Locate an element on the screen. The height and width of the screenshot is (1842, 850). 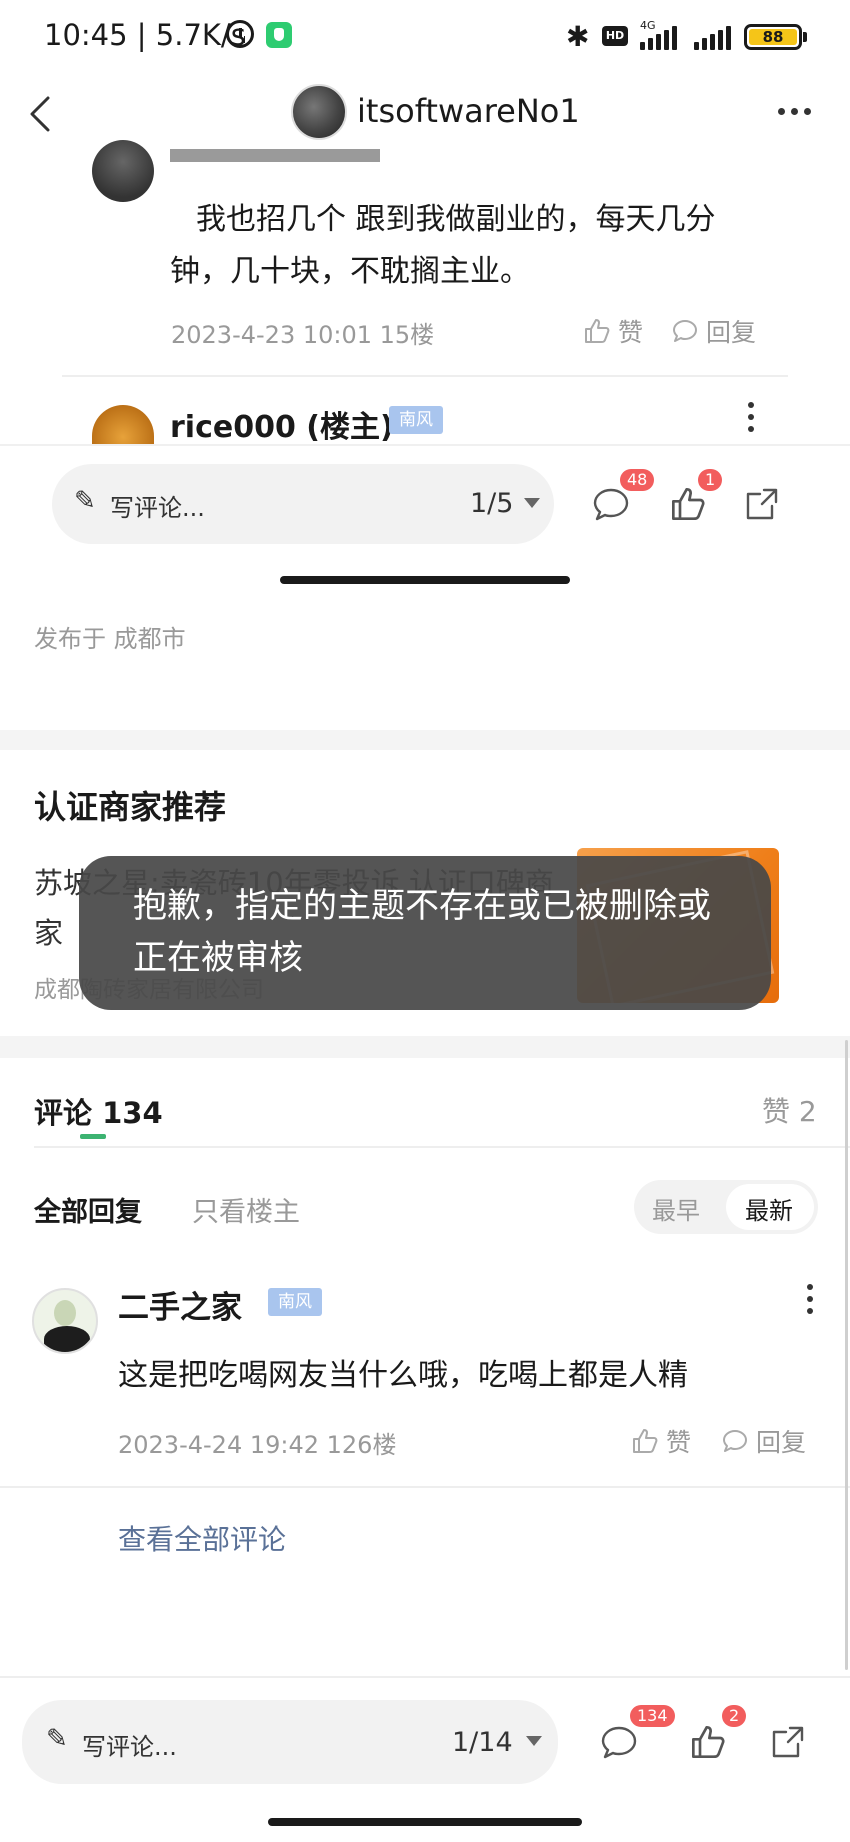
comments-icon-top is located at coordinates (611, 505).